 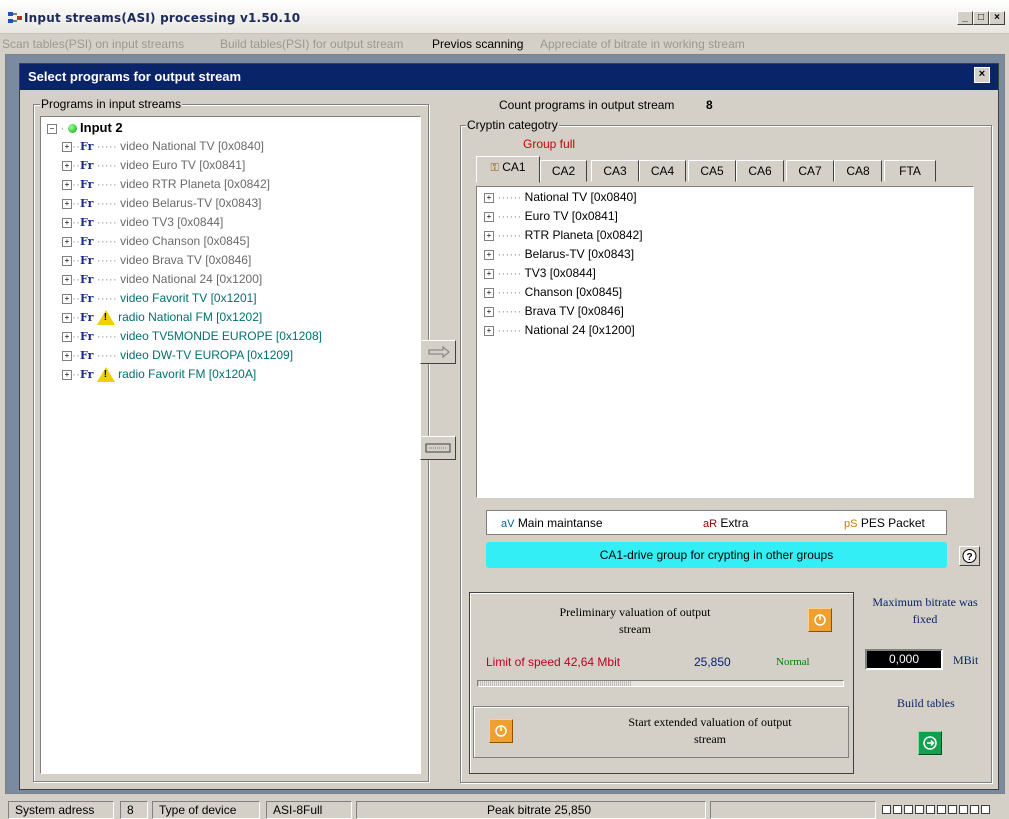 I want to click on program-name: TV5MONDE EUROPE [0x1208], so click(x=236, y=336).